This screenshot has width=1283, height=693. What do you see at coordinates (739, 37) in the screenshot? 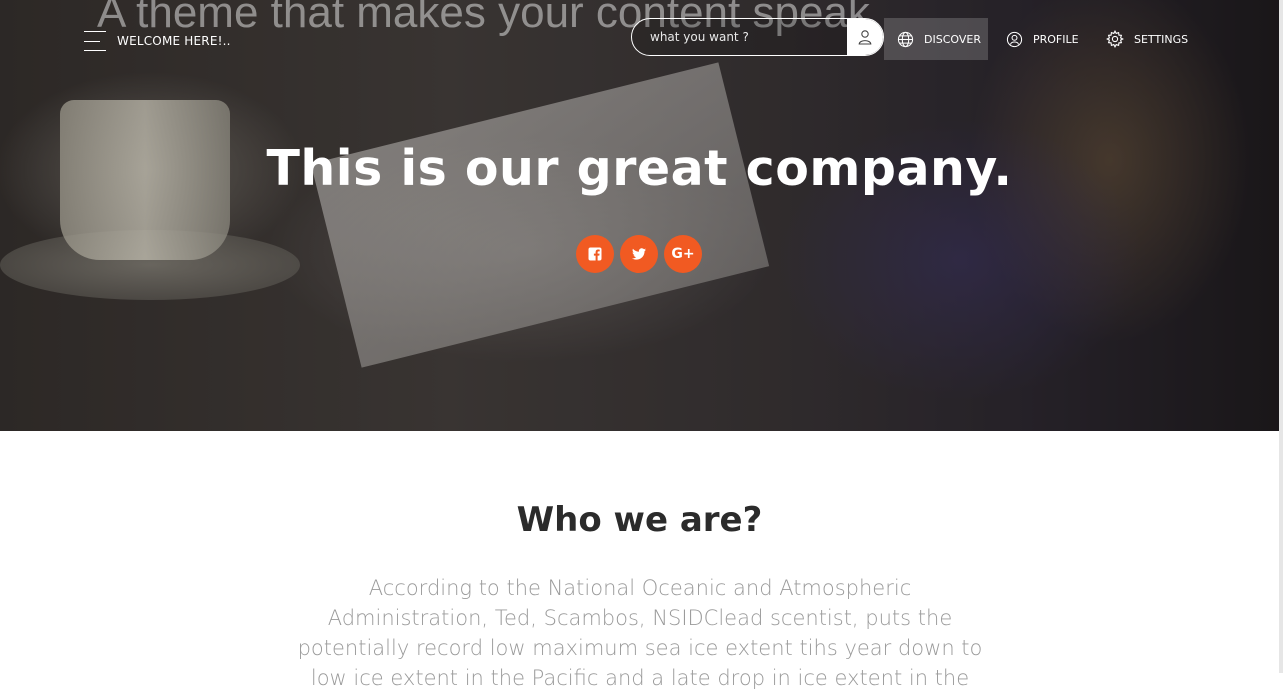
I see `search-input` at bounding box center [739, 37].